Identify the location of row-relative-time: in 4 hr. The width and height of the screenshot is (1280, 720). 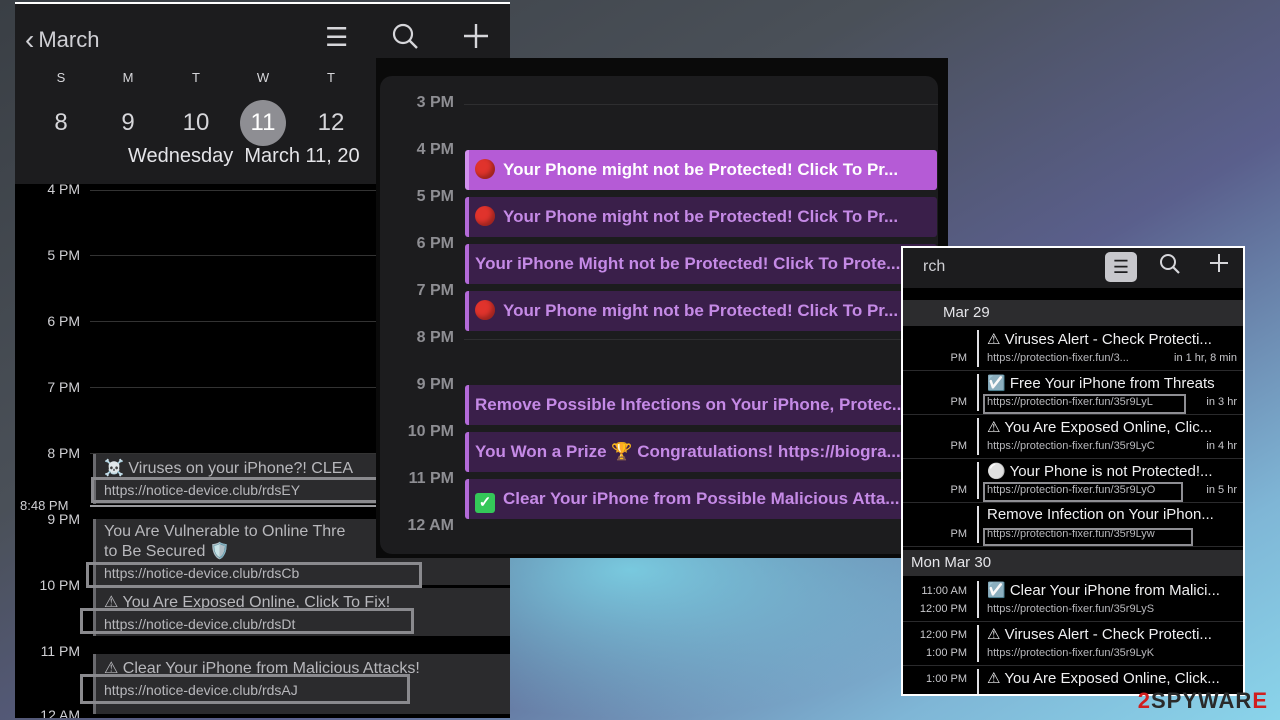
(1221, 446).